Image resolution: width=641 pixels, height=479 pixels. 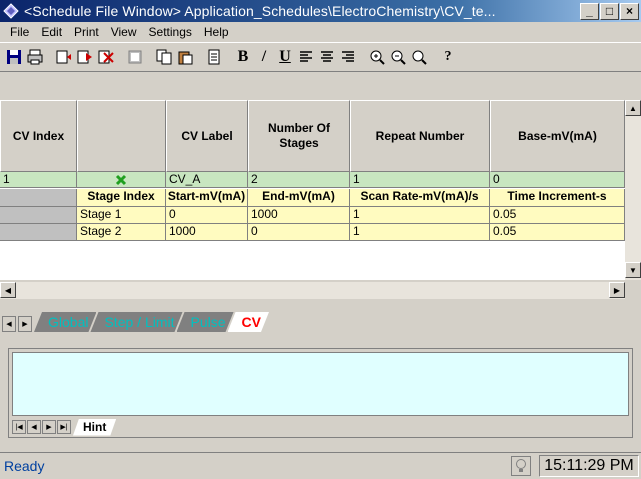 What do you see at coordinates (320, 320) in the screenshot?
I see `tab-strip: ◀ ▶ Global Step / Limit Pulse CV` at bounding box center [320, 320].